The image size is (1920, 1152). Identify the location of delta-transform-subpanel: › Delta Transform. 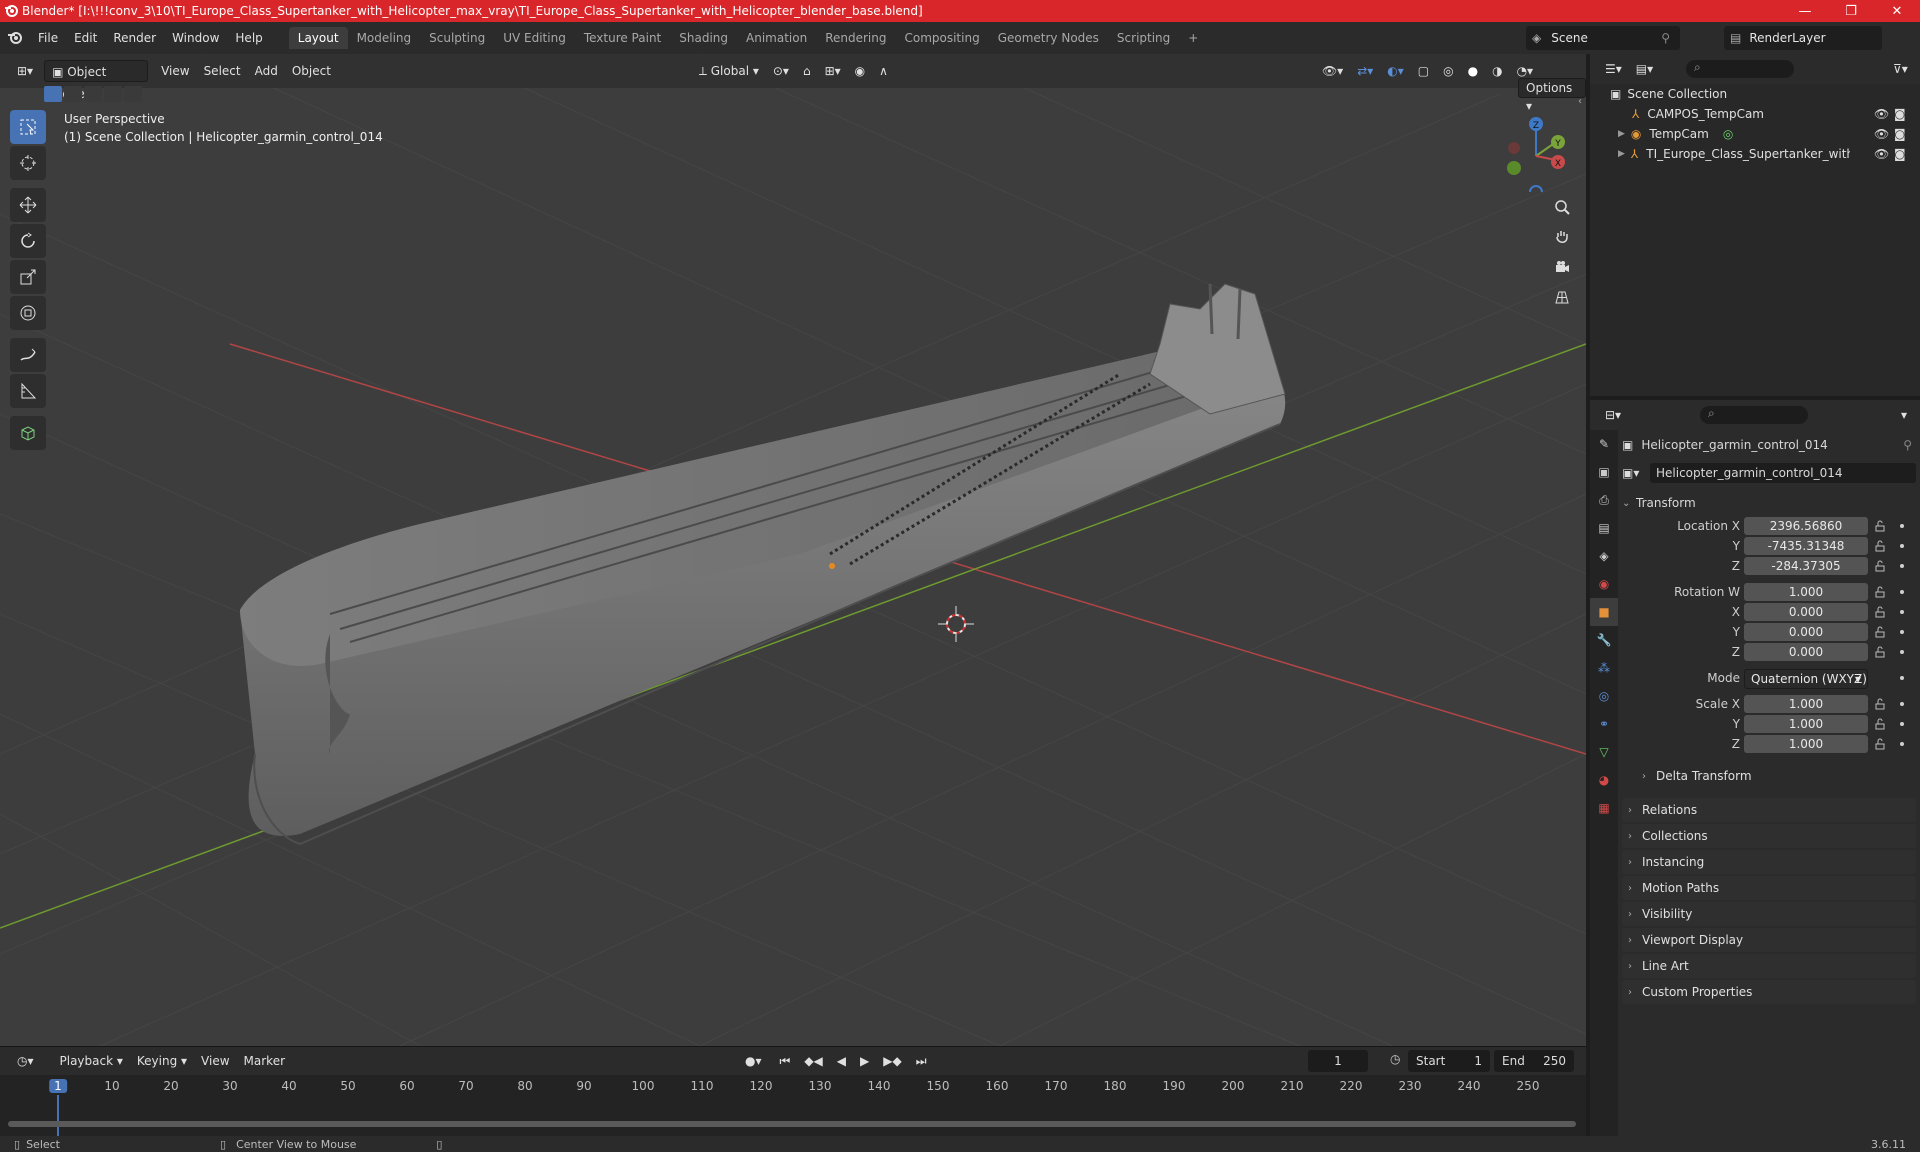
(1769, 776).